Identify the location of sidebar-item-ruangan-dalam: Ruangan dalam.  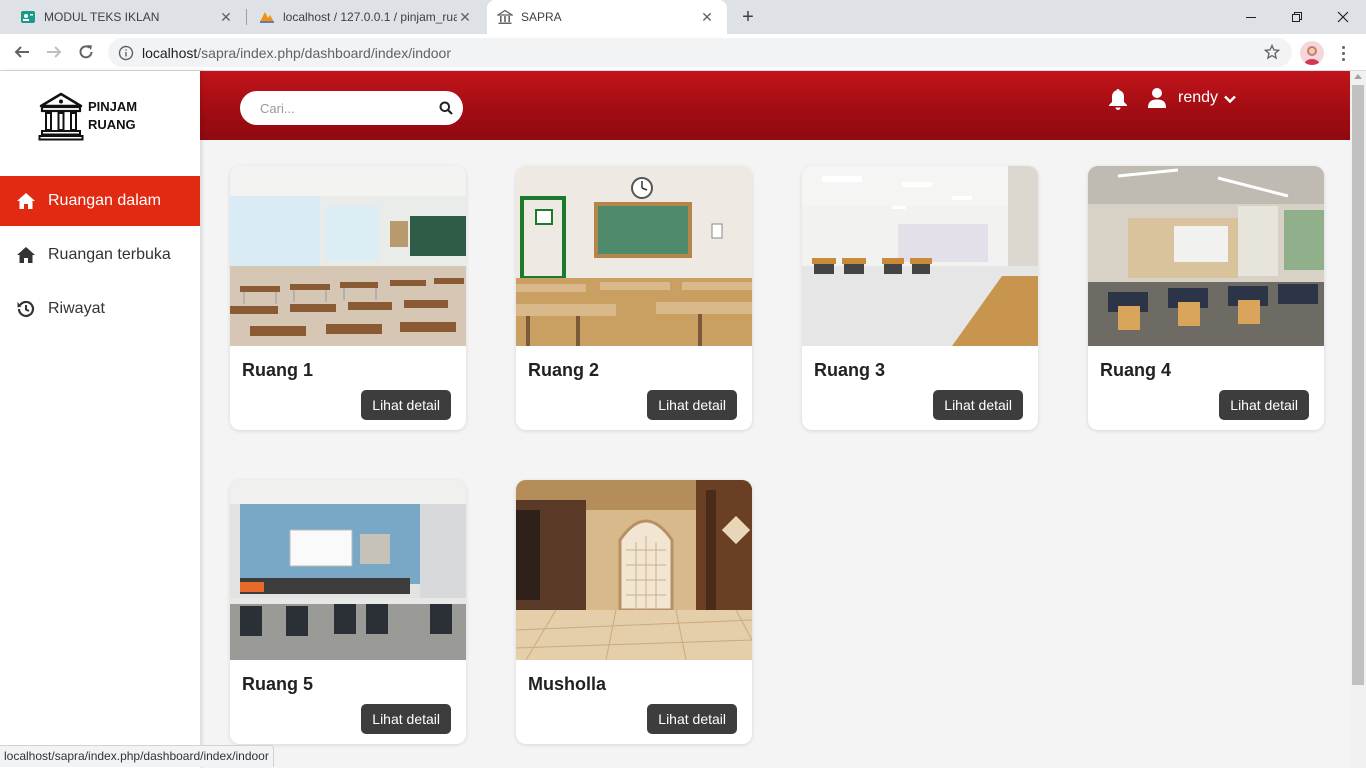
(100, 201).